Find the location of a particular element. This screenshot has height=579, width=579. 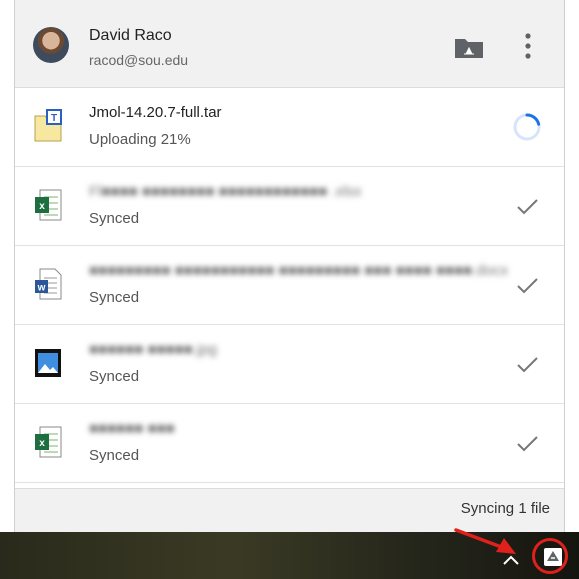

avatar is located at coordinates (51, 45).